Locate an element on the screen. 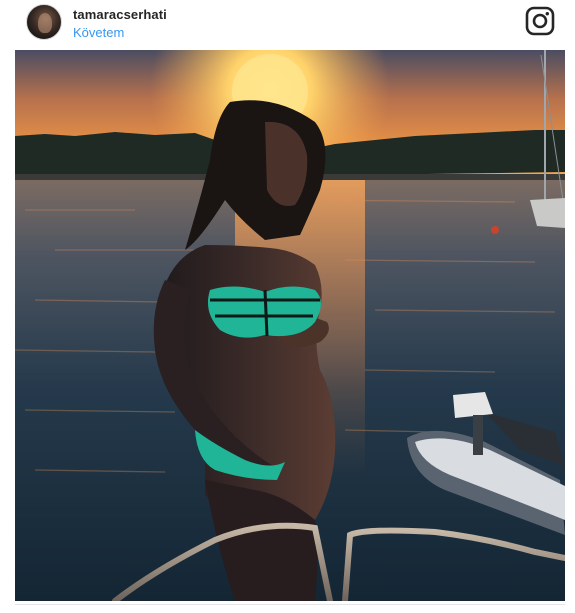  username-link: tamaracserhati is located at coordinates (120, 14).